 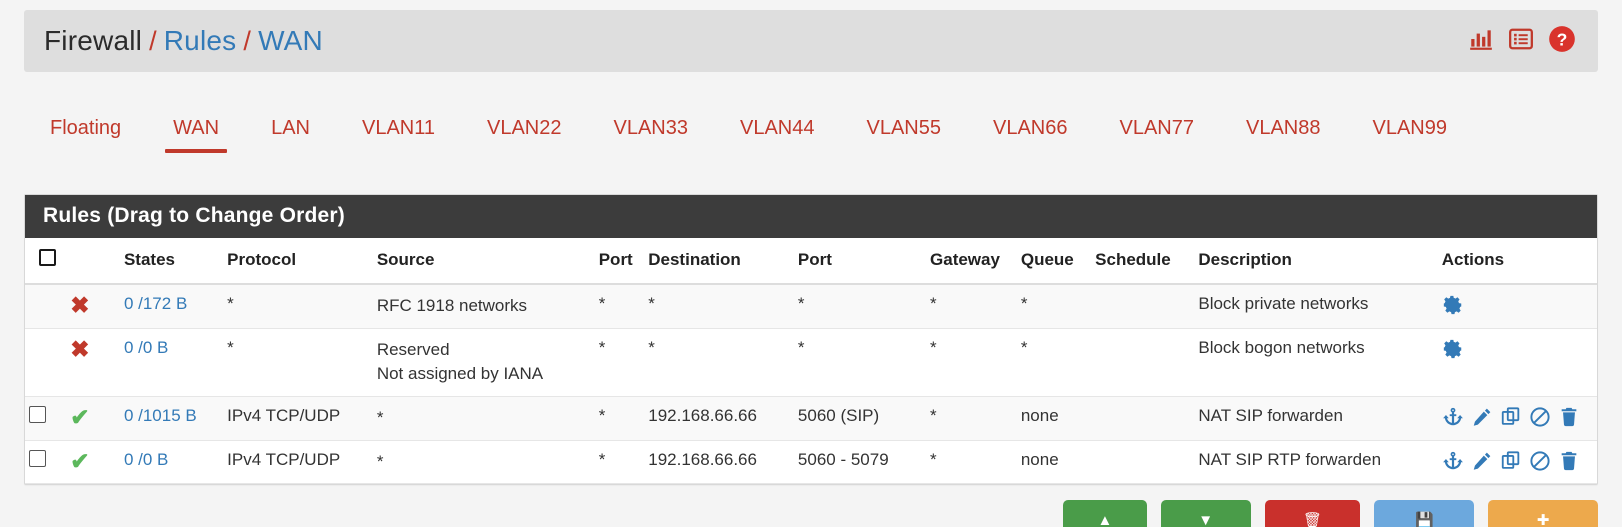 What do you see at coordinates (452, 305) in the screenshot?
I see `source-line-1: RFC 1918 networks` at bounding box center [452, 305].